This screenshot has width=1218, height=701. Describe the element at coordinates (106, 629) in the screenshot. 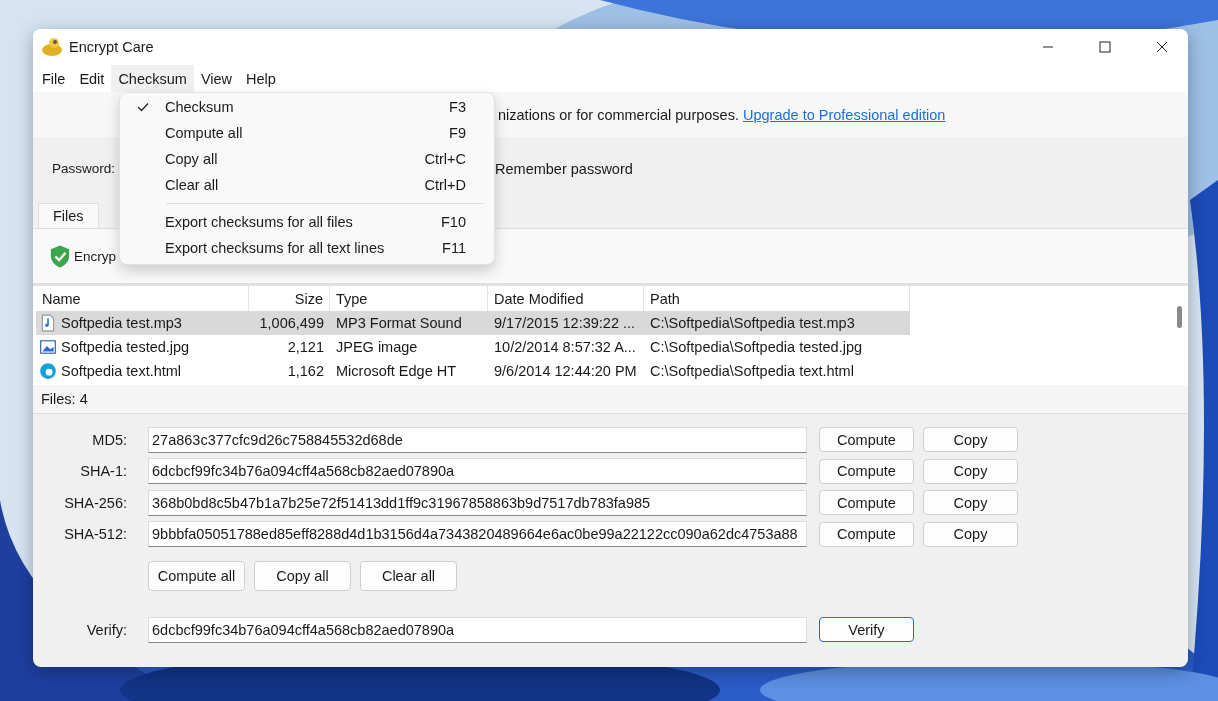

I see `verify-label: Verify:` at that location.